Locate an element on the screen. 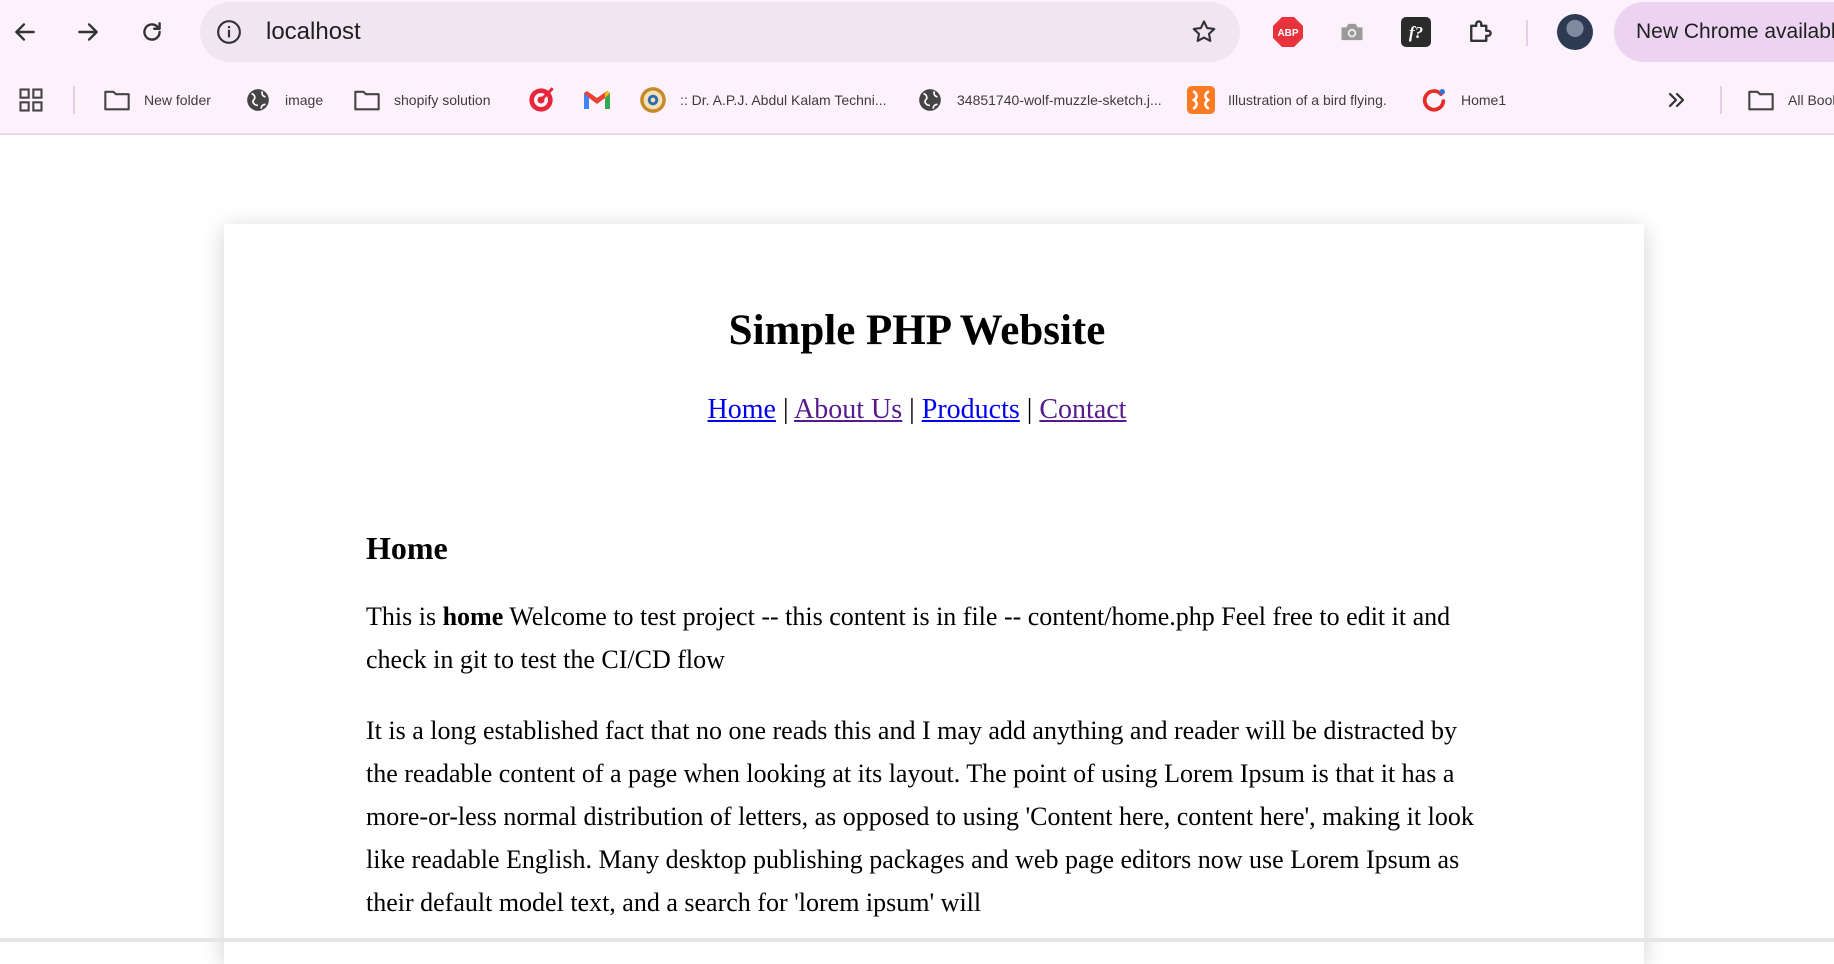 The image size is (1834, 964). bookmarks-overflow-button is located at coordinates (1683, 100).